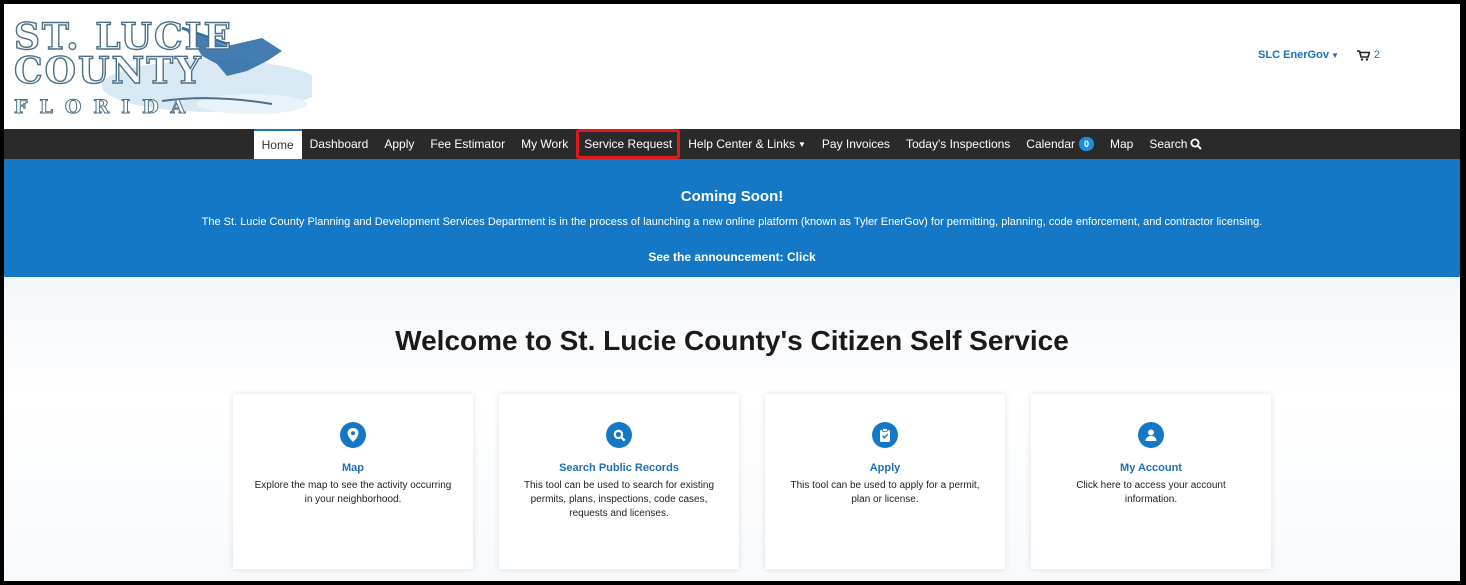 This screenshot has width=1466, height=585. What do you see at coordinates (353, 468) in the screenshot?
I see `card-title: Map` at bounding box center [353, 468].